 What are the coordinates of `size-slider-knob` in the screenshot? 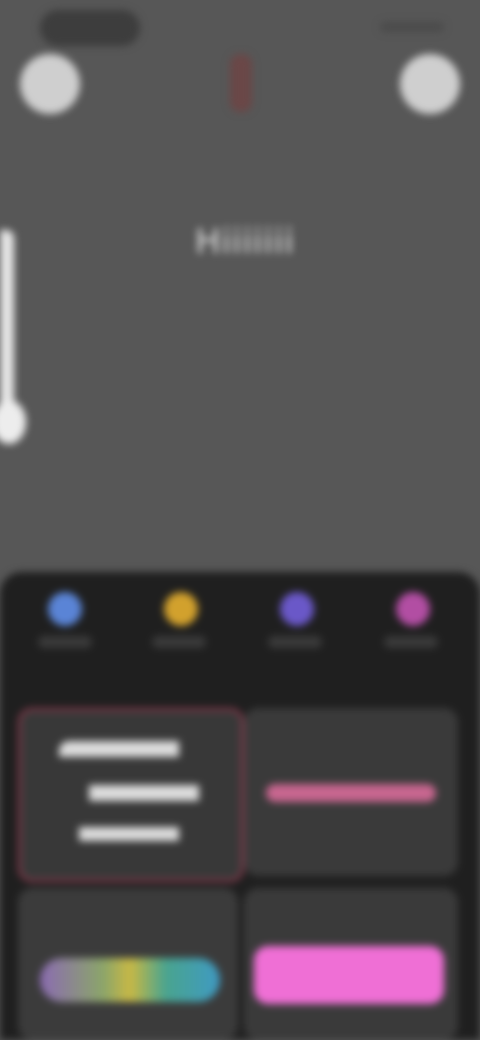 It's located at (13, 422).